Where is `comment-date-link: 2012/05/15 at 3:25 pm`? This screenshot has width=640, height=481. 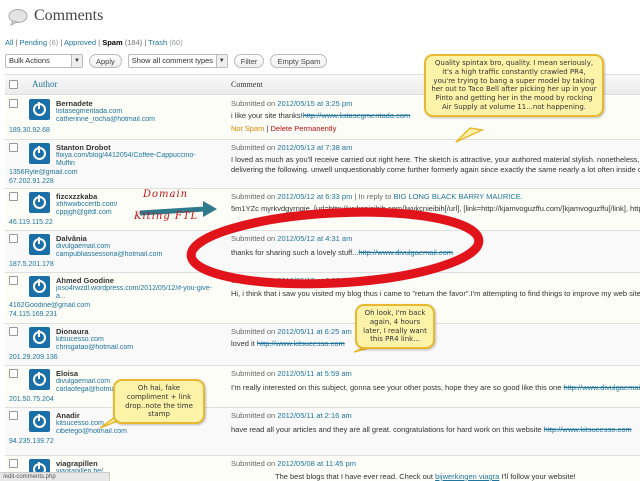 comment-date-link: 2012/05/15 at 3:25 pm is located at coordinates (314, 103).